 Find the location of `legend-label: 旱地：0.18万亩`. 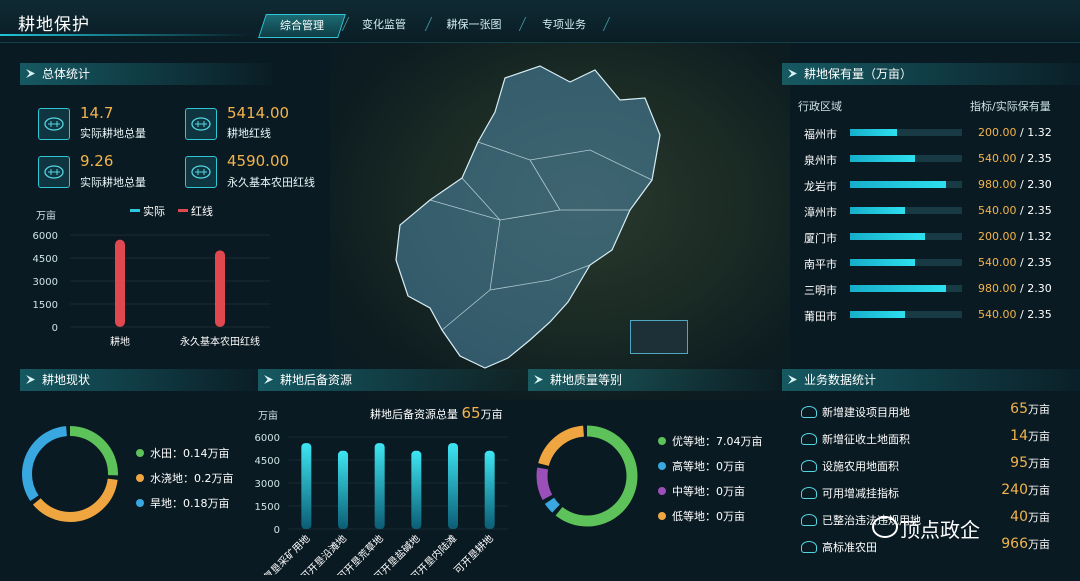

legend-label: 旱地：0.18万亩 is located at coordinates (190, 503).